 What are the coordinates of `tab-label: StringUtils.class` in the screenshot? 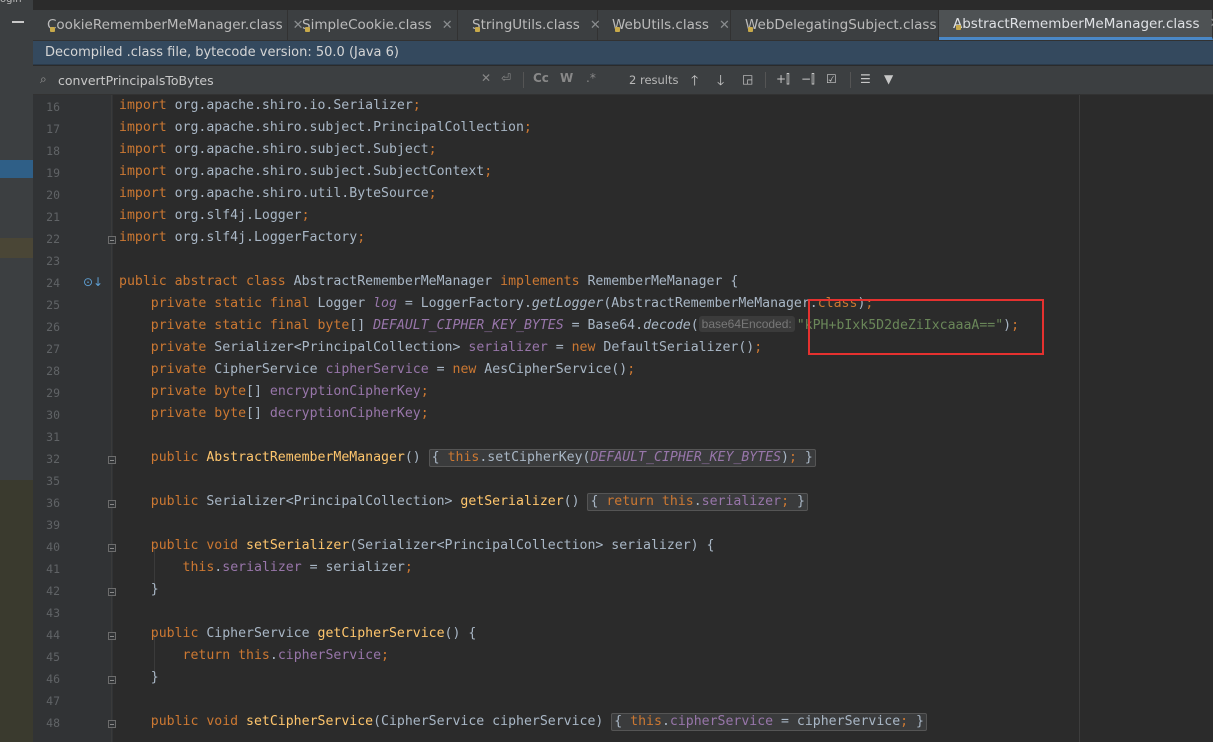 It's located at (526, 25).